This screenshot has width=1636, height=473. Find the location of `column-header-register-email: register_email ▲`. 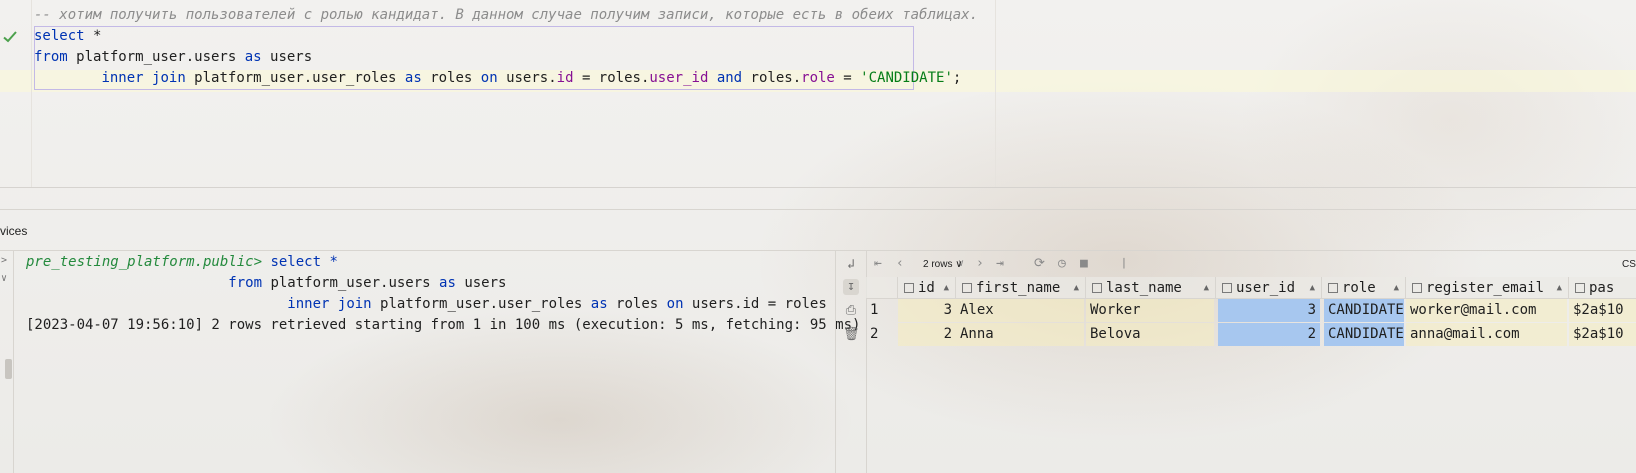

column-header-register-email: register_email ▲ is located at coordinates (1487, 288).